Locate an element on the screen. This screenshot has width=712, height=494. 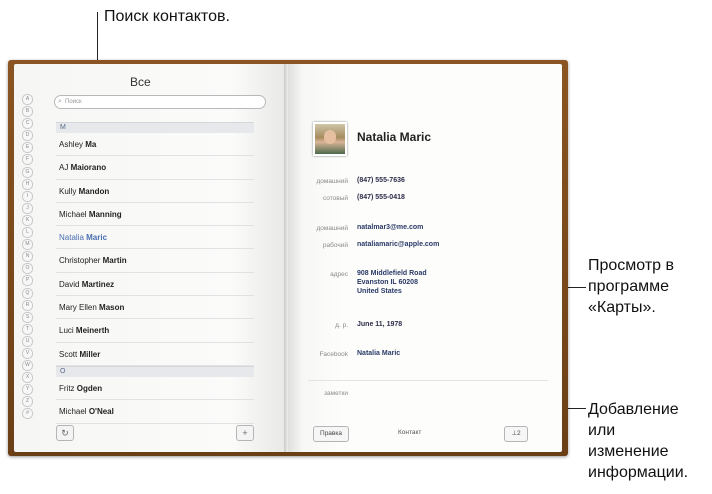
index-letter: Q is located at coordinates (27, 293).